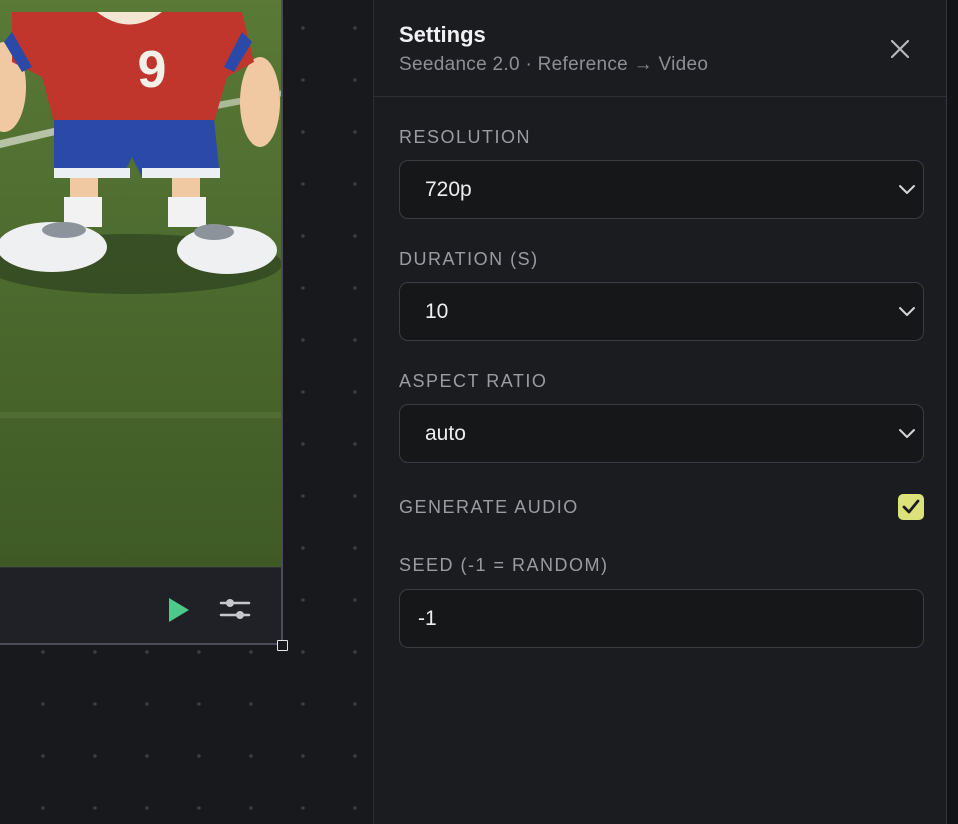 This screenshot has height=824, width=958. I want to click on seed-input: -1, so click(661, 618).